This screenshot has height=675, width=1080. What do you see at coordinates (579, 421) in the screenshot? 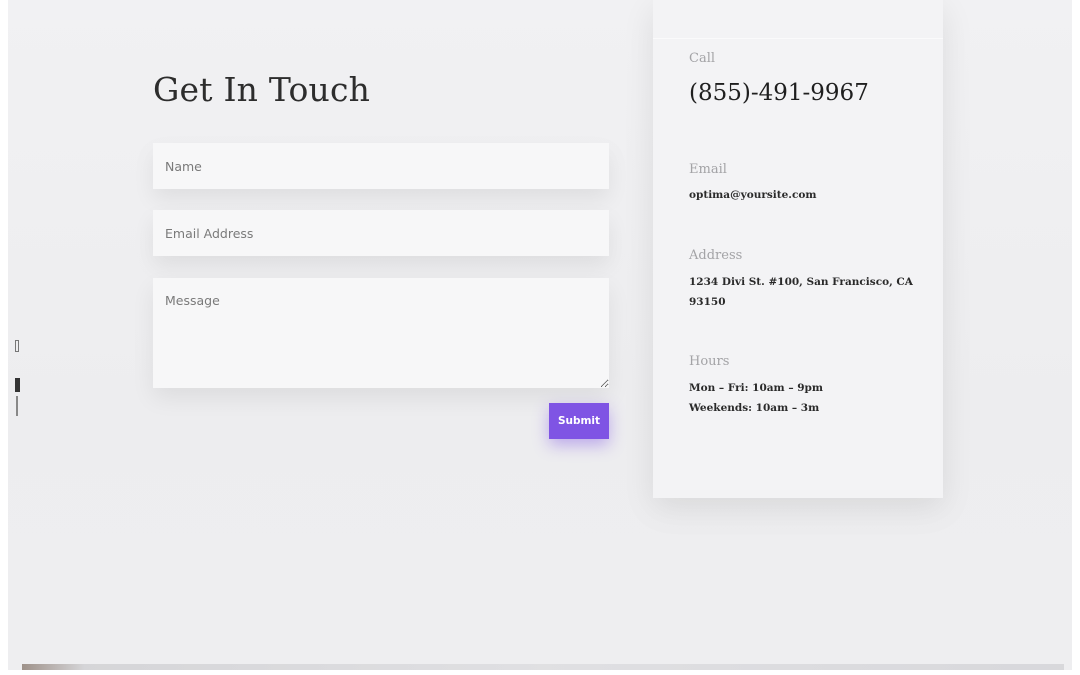
I see `submit-button: Submit` at bounding box center [579, 421].